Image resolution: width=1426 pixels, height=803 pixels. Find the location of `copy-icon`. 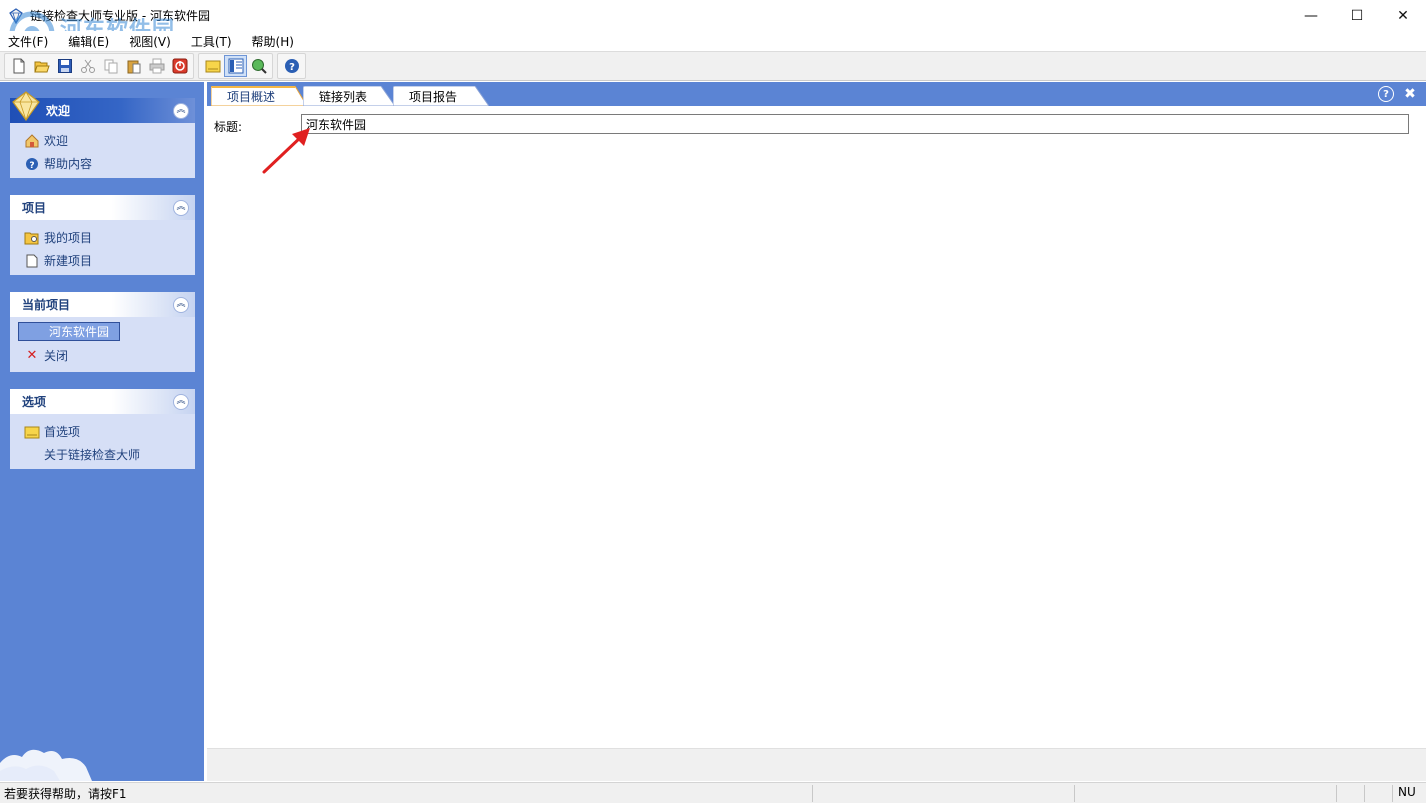

copy-icon is located at coordinates (110, 66).